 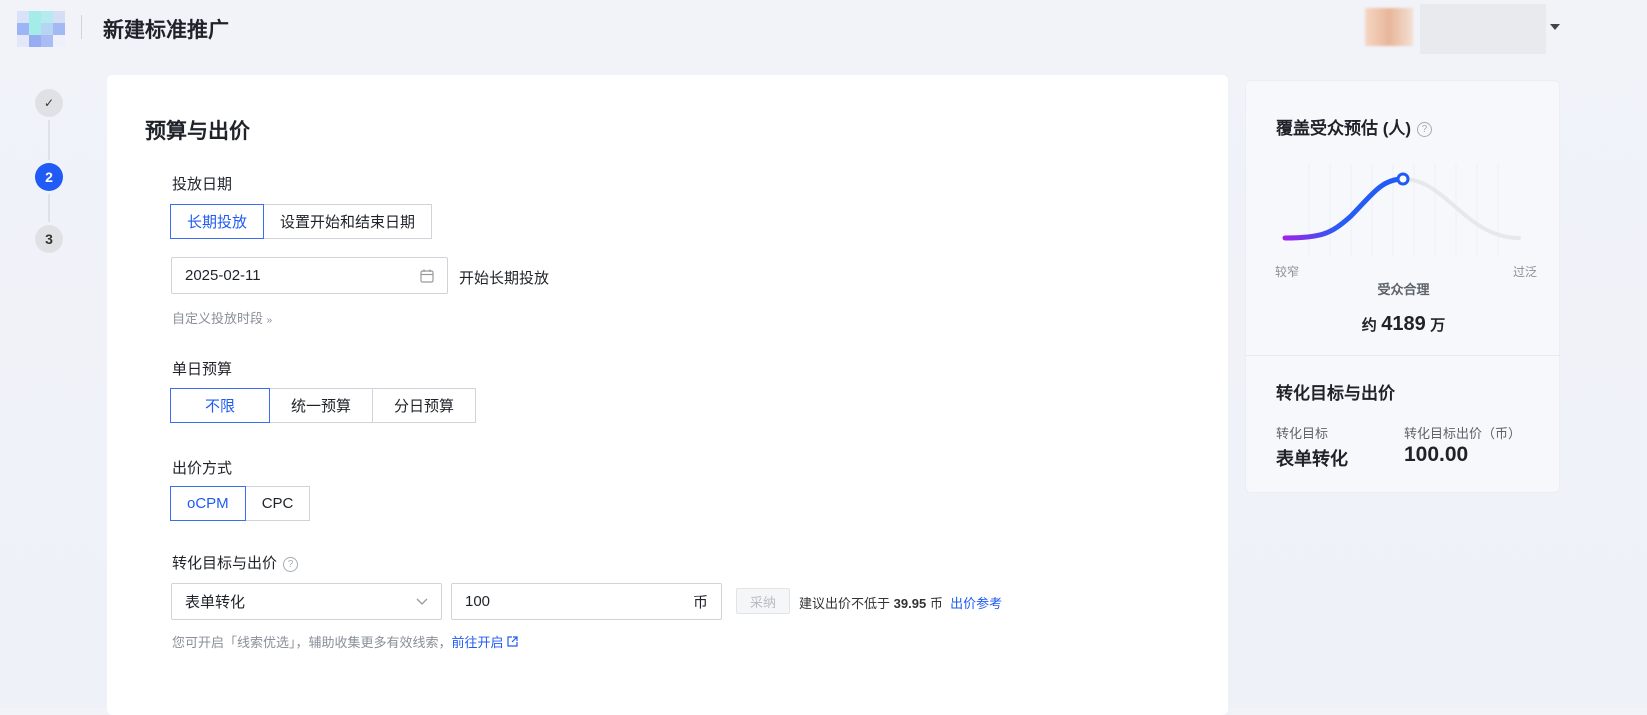 What do you see at coordinates (478, 642) in the screenshot?
I see `enable-link: 前往开启` at bounding box center [478, 642].